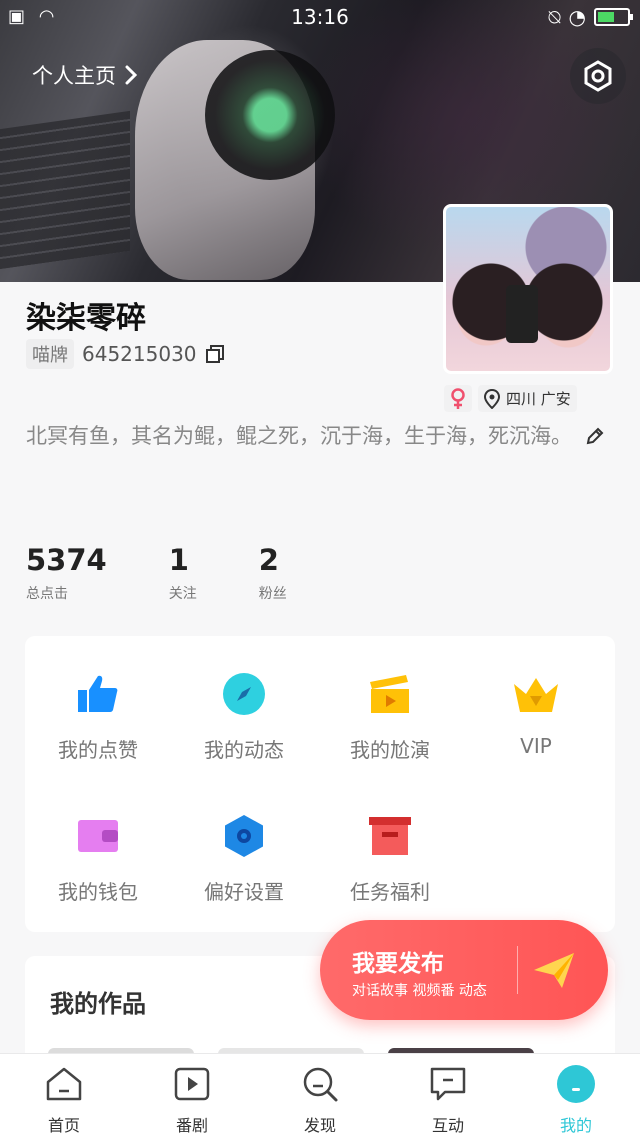  What do you see at coordinates (536, 695) in the screenshot?
I see `crown-icon` at bounding box center [536, 695].